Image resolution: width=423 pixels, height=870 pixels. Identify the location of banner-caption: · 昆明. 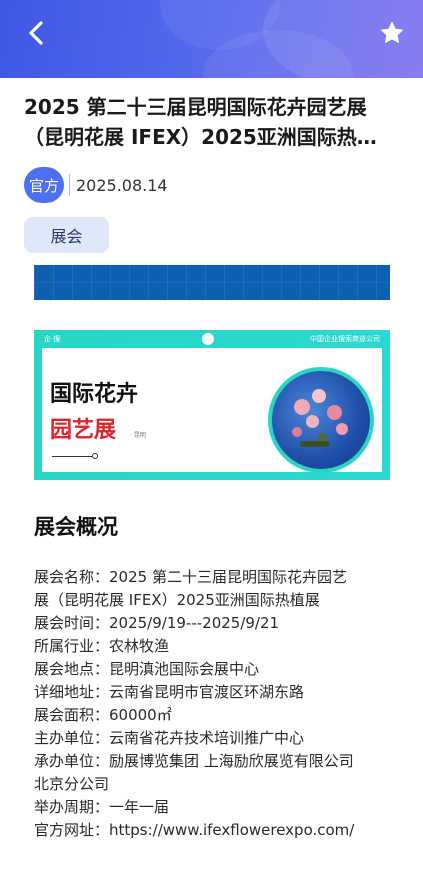
(138, 435).